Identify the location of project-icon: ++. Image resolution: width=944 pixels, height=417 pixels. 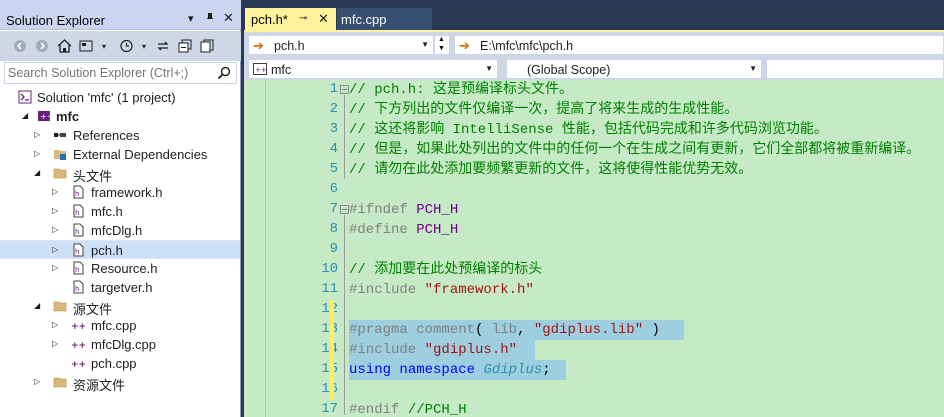
(260, 70).